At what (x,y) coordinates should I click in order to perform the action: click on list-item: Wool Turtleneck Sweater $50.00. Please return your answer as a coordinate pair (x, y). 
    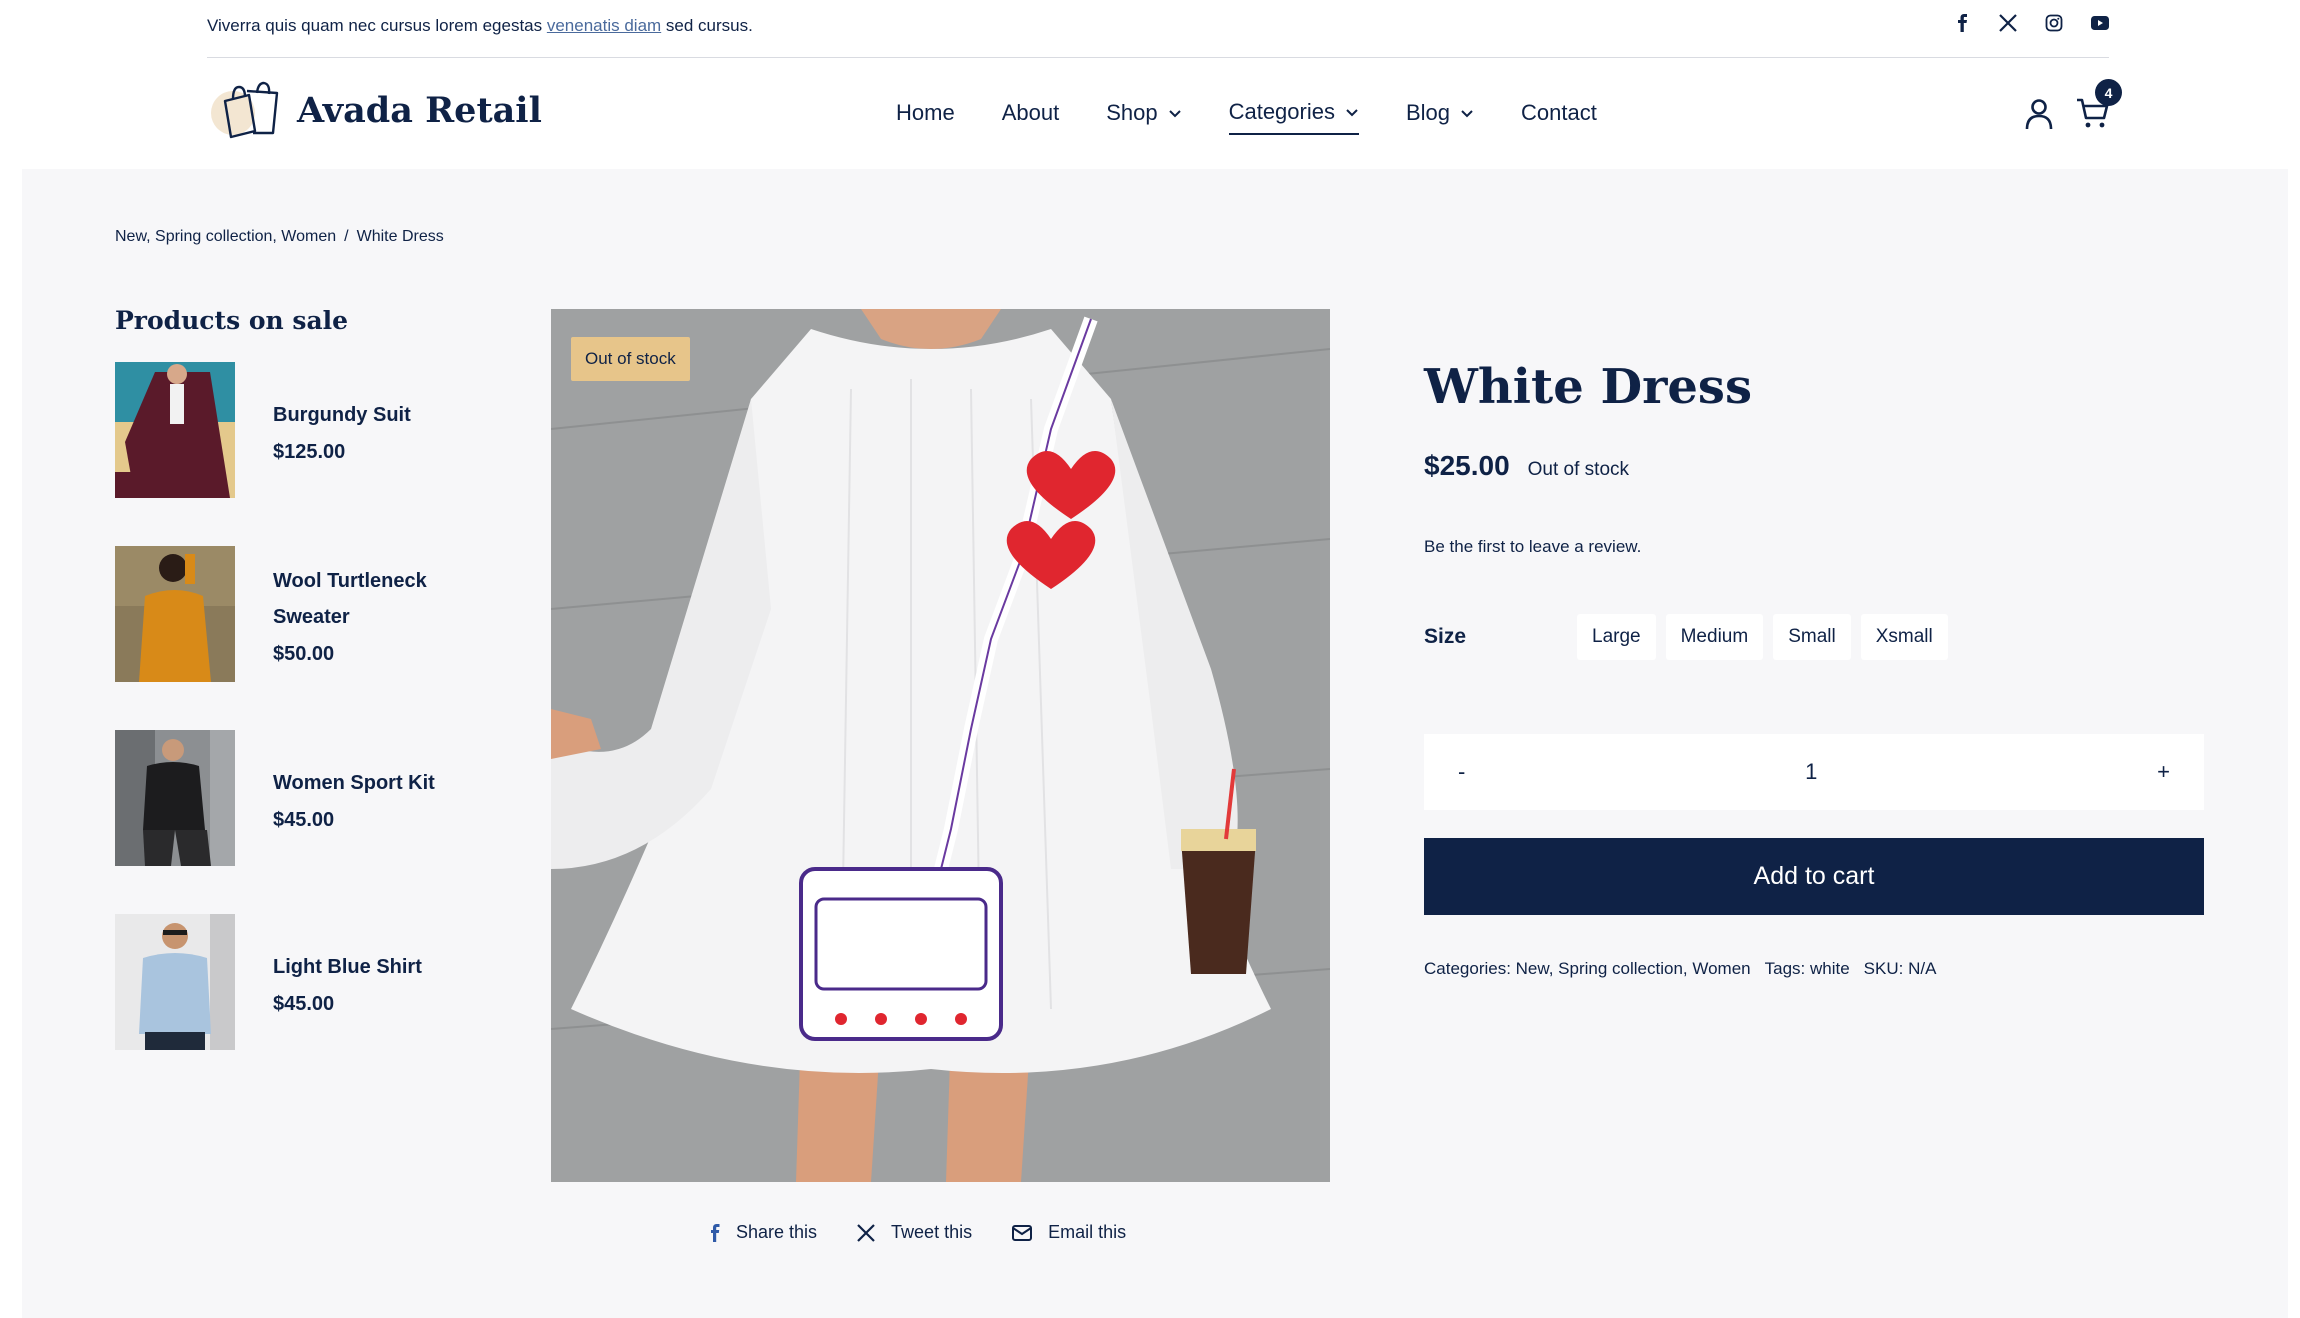
    Looking at the image, I should click on (315, 614).